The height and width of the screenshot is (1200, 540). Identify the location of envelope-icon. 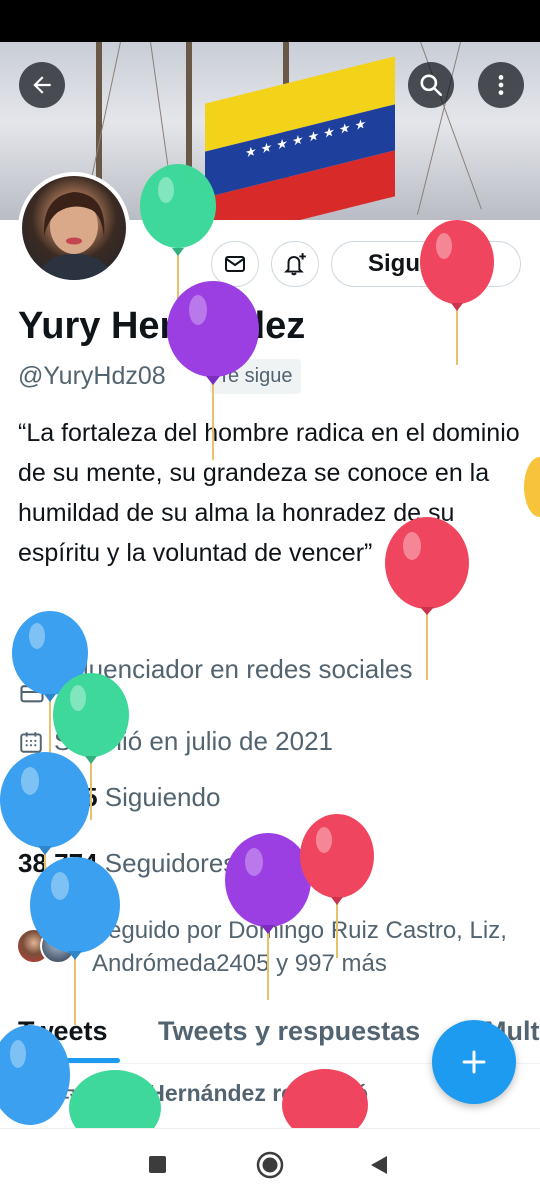
(235, 264).